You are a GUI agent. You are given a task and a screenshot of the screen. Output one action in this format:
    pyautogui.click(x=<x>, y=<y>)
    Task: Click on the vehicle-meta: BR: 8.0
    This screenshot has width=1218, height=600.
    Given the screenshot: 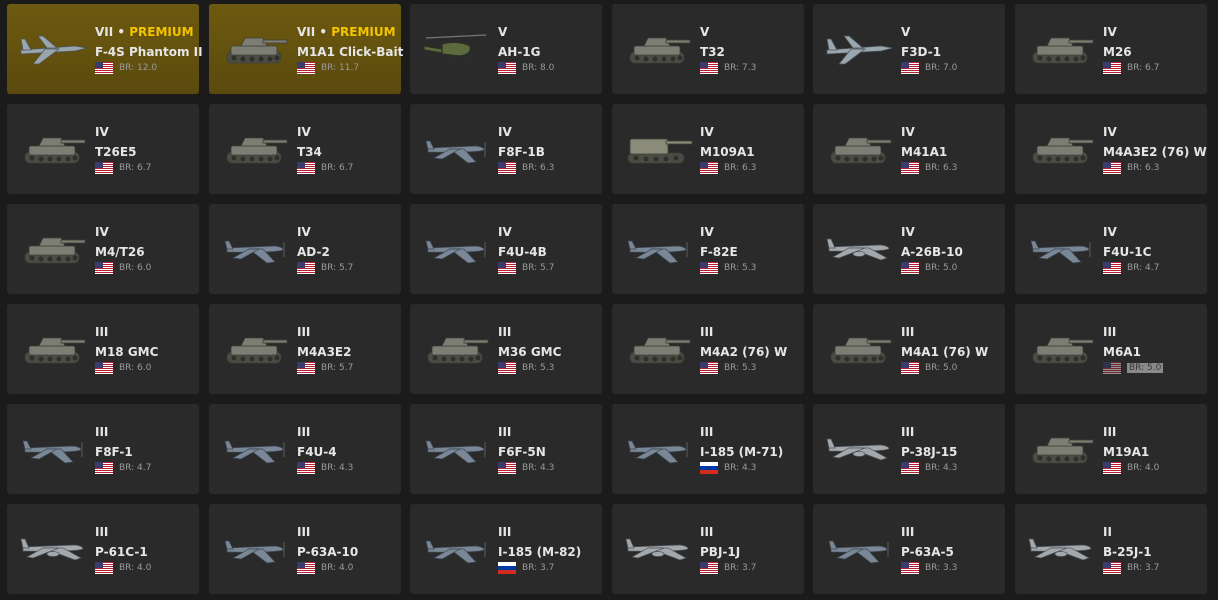 What is the action you would take?
    pyautogui.click(x=526, y=68)
    